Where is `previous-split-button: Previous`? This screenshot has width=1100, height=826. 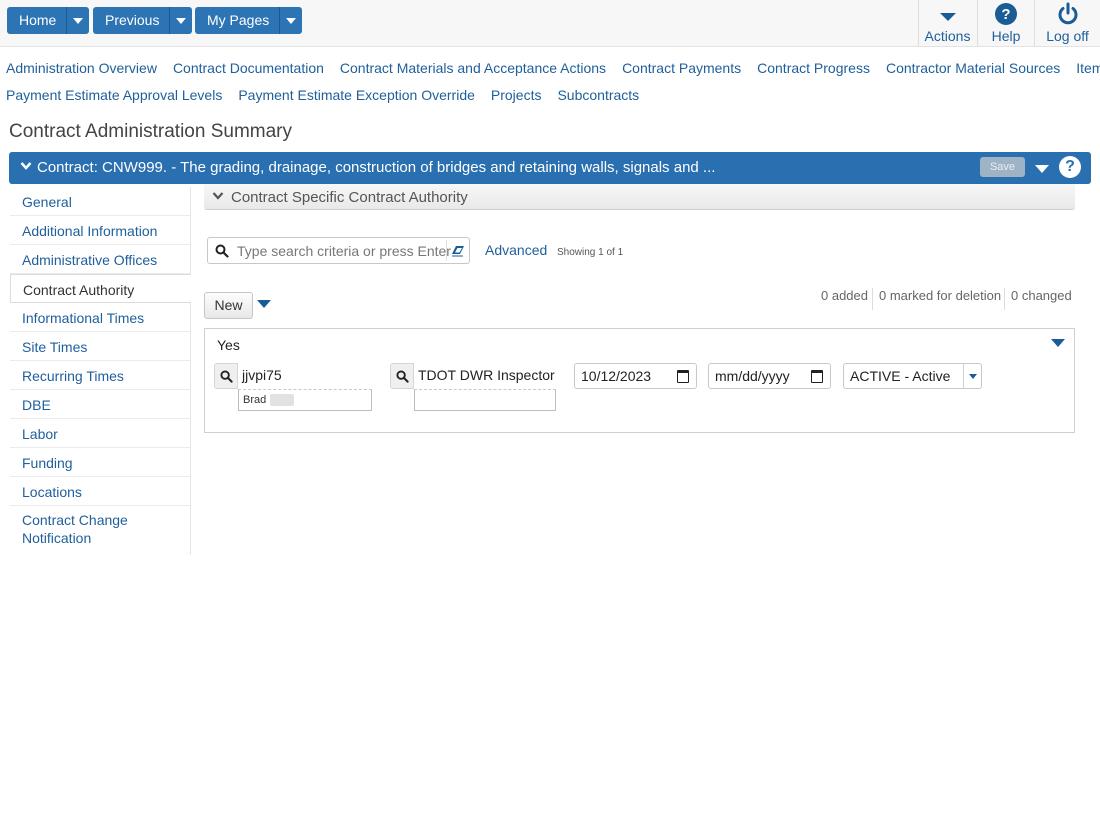
previous-split-button: Previous is located at coordinates (143, 20).